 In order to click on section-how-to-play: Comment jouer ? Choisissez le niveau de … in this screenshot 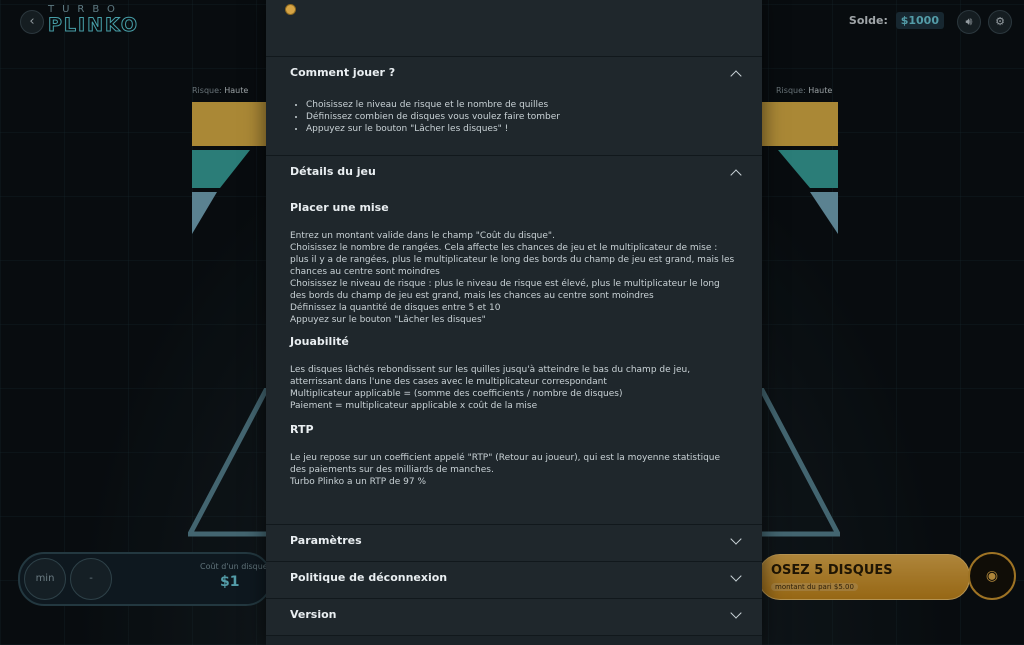, I will do `click(514, 106)`.